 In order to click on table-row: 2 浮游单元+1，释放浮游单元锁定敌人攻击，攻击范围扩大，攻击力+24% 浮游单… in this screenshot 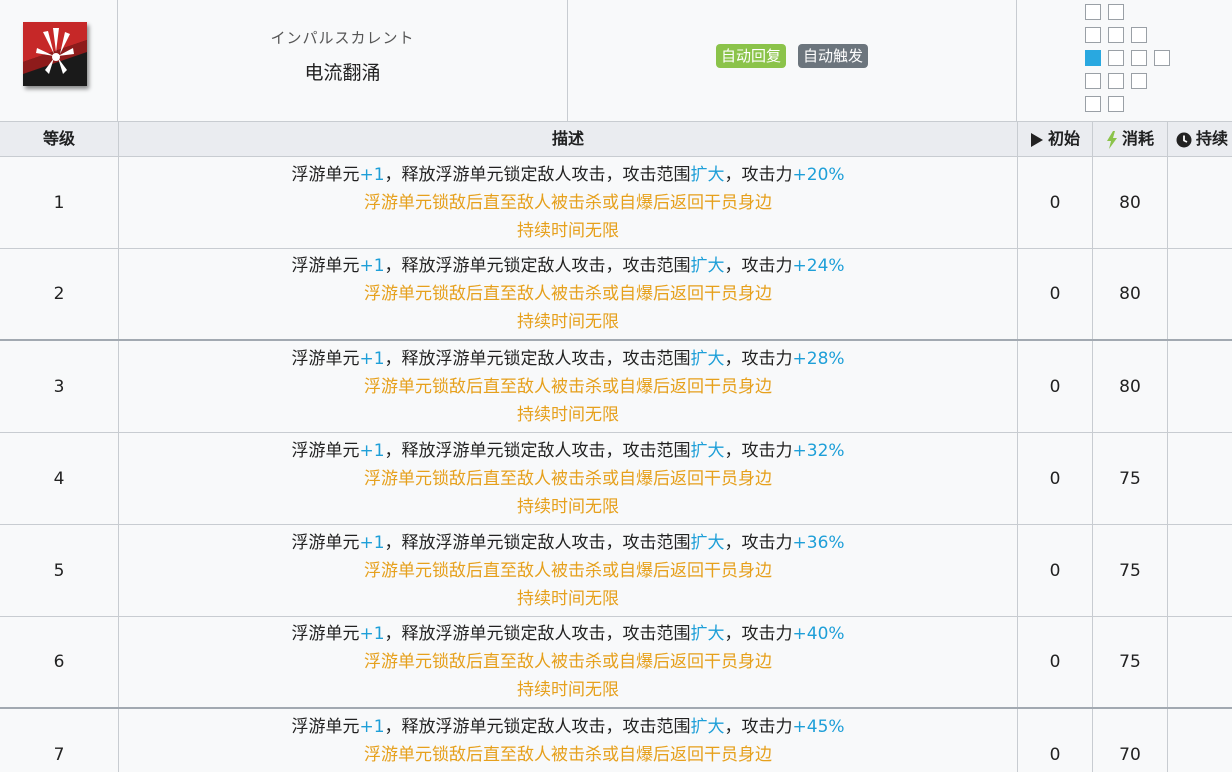, I will do `click(616, 295)`.